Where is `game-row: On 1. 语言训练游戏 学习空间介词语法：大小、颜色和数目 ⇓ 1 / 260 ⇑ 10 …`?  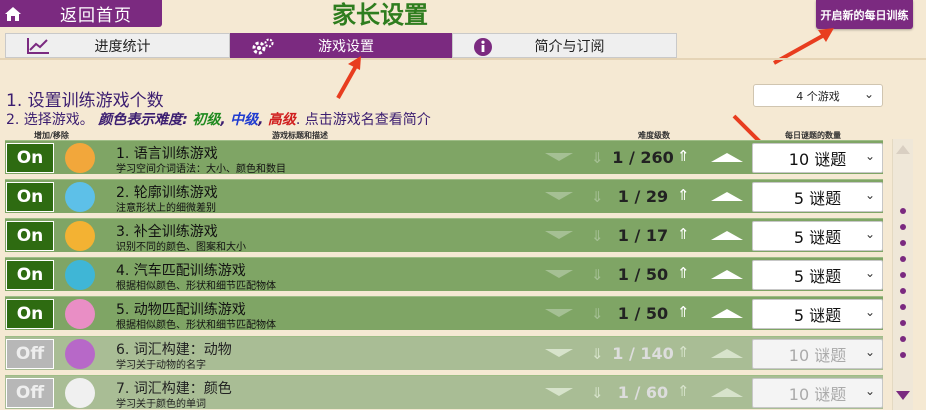 game-row: On 1. 语言训练游戏 学习空间介词语法：大小、颜色和数目 ⇓ 1 / 260 ⇑ 10 … is located at coordinates (444, 157).